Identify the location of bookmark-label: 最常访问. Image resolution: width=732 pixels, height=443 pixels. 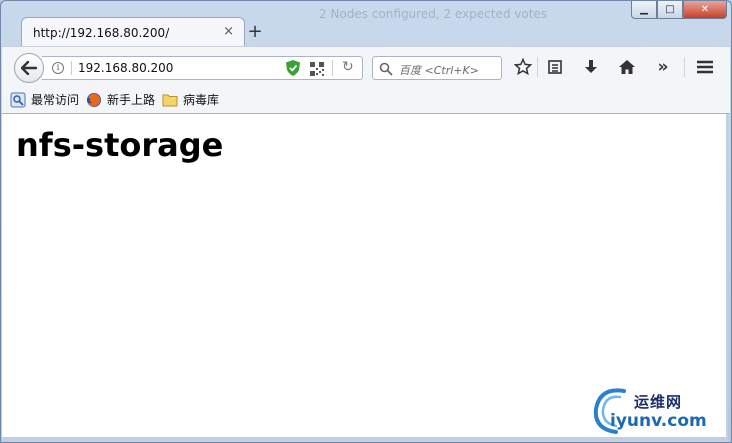
(55, 100).